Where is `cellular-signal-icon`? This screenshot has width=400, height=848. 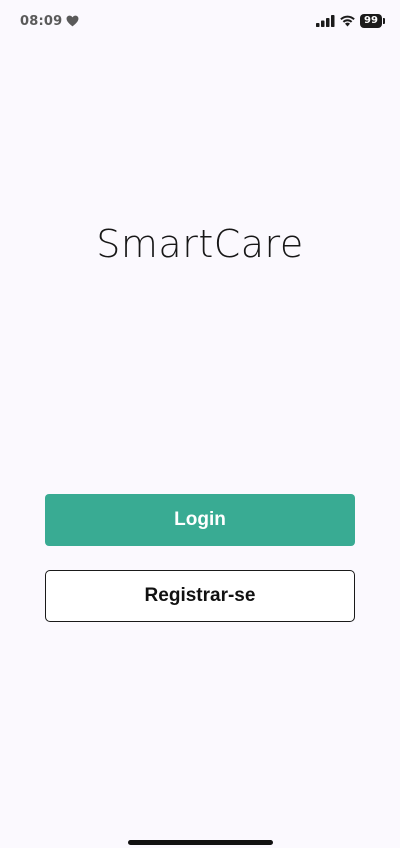
cellular-signal-icon is located at coordinates (325, 21).